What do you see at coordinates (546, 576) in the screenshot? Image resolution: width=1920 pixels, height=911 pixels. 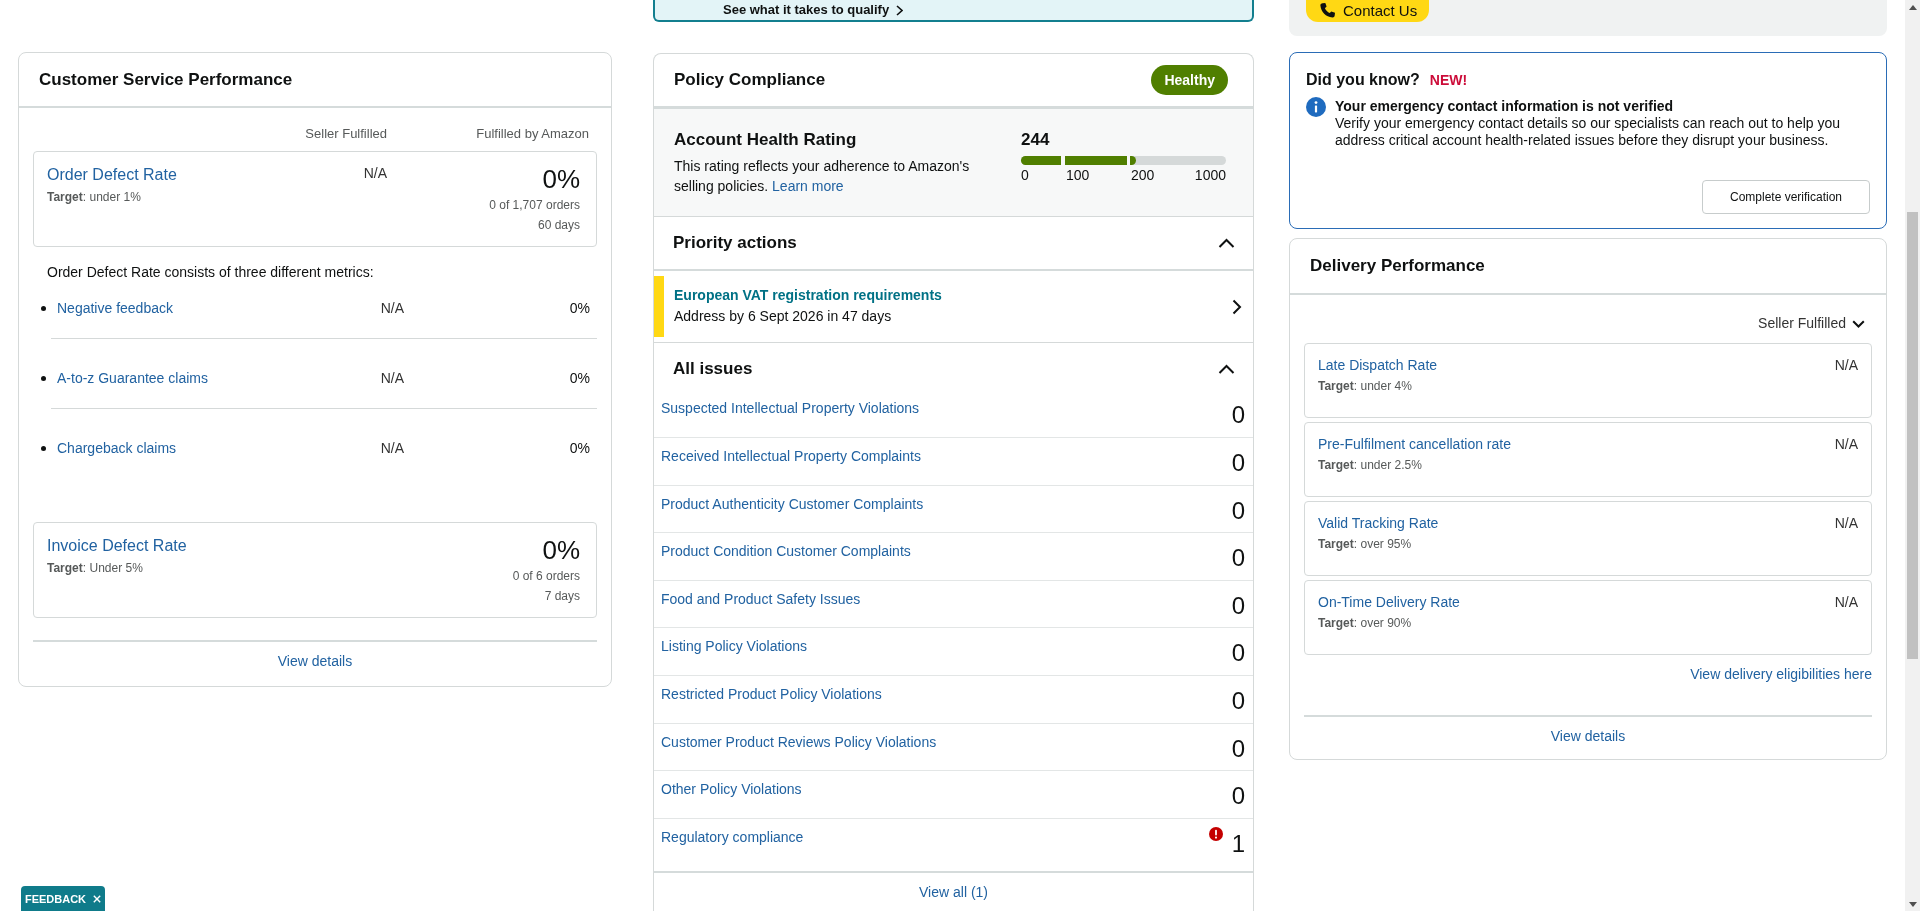 I see `orders-count: 0 of 6 orders` at bounding box center [546, 576].